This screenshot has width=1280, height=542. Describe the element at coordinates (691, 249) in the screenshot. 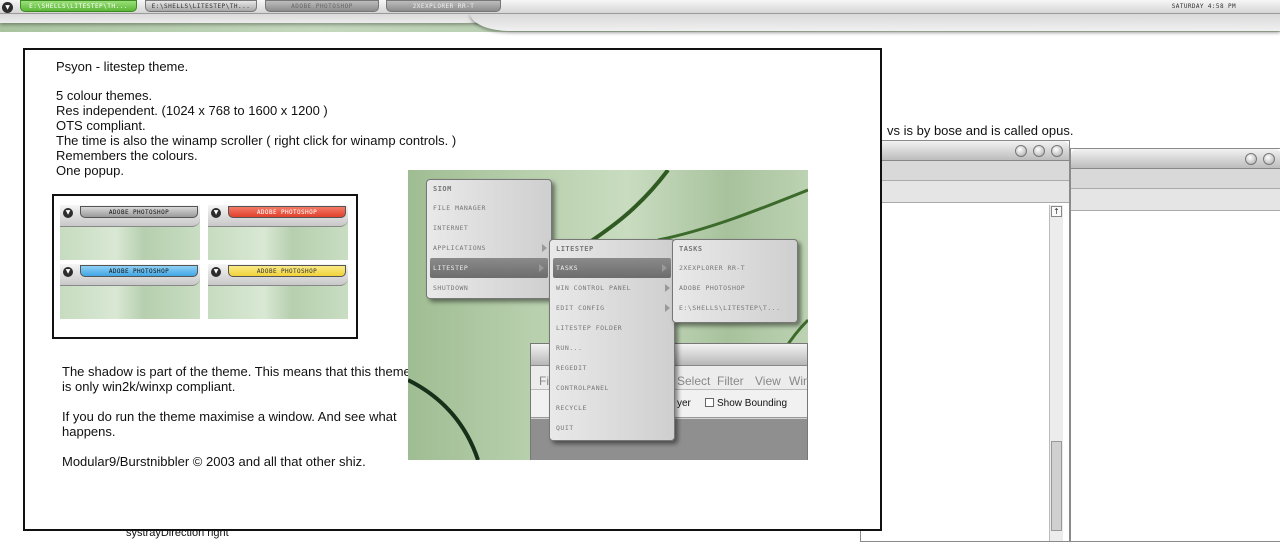

I see `popup-menu-title: TASKS` at that location.